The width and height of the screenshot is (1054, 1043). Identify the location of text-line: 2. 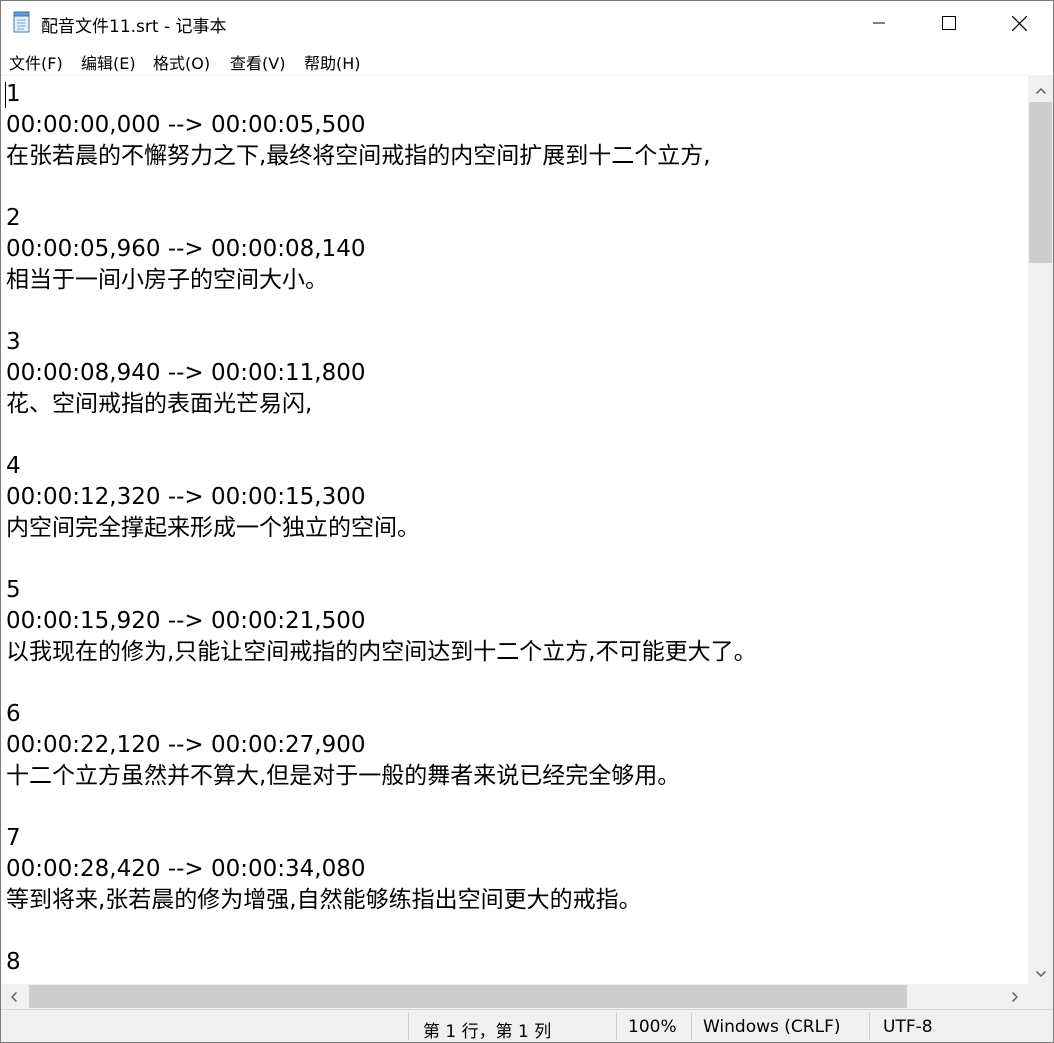
(13, 218).